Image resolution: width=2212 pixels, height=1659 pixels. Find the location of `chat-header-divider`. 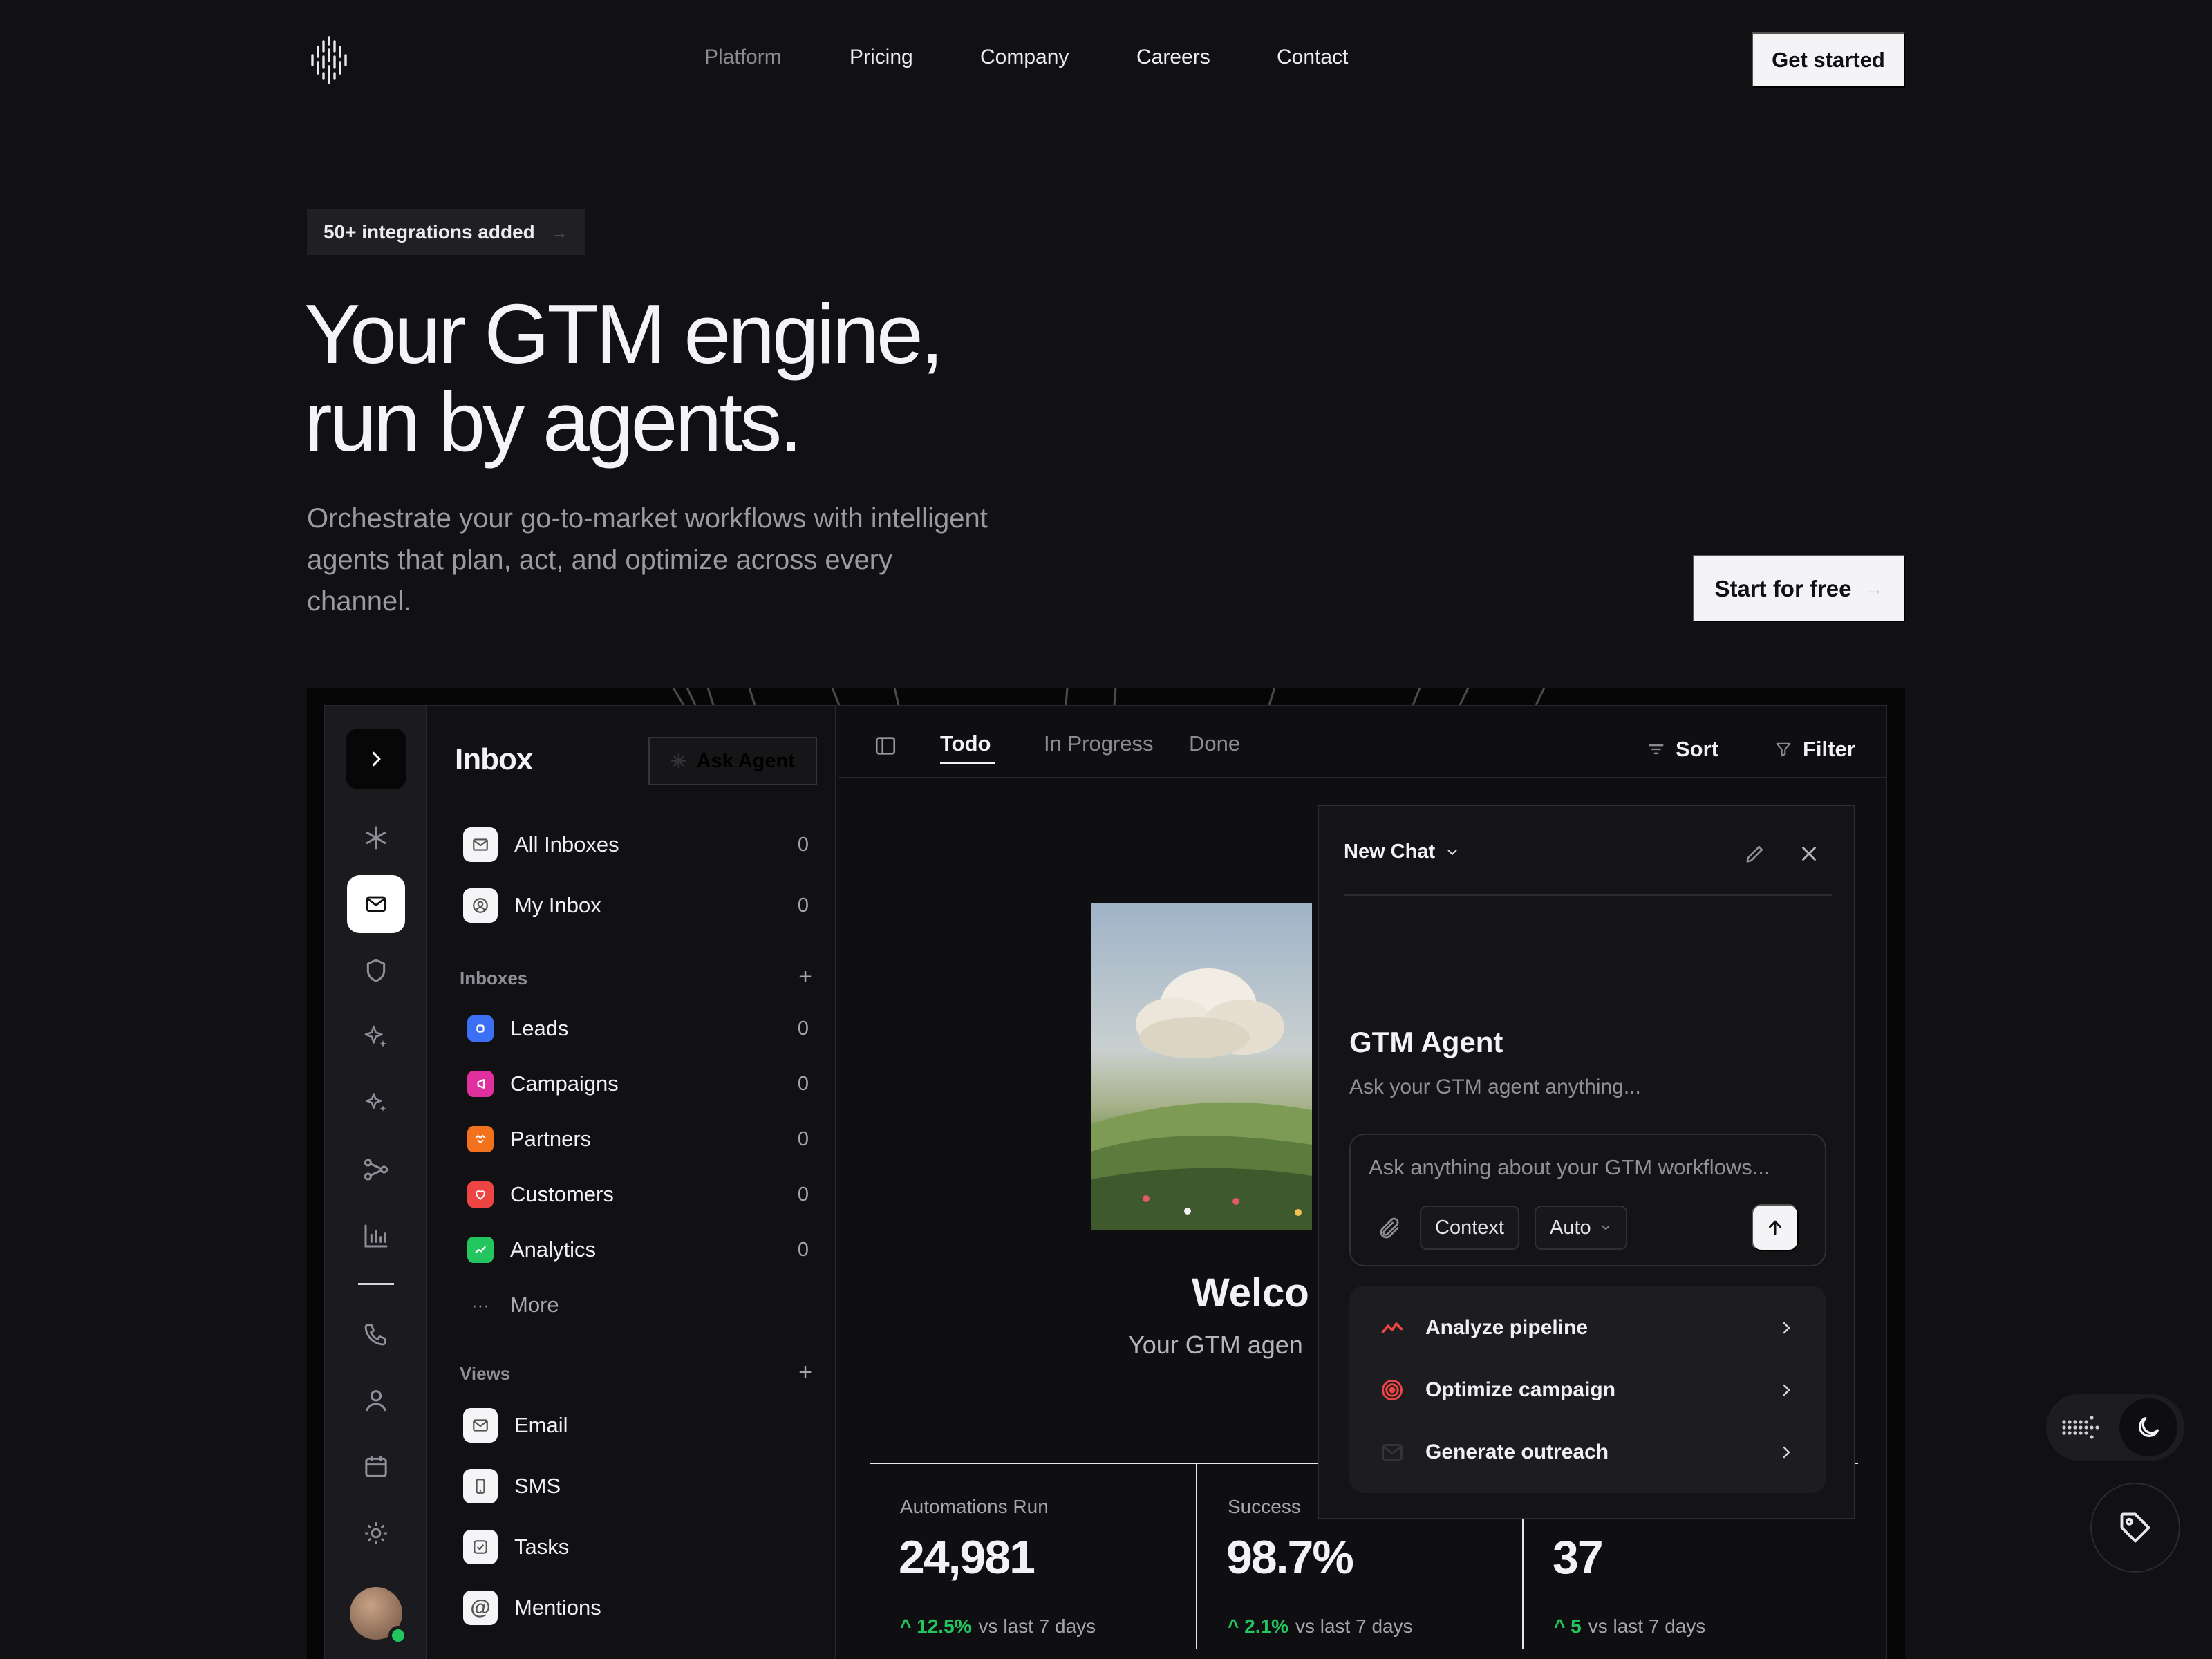

chat-header-divider is located at coordinates (1588, 895).